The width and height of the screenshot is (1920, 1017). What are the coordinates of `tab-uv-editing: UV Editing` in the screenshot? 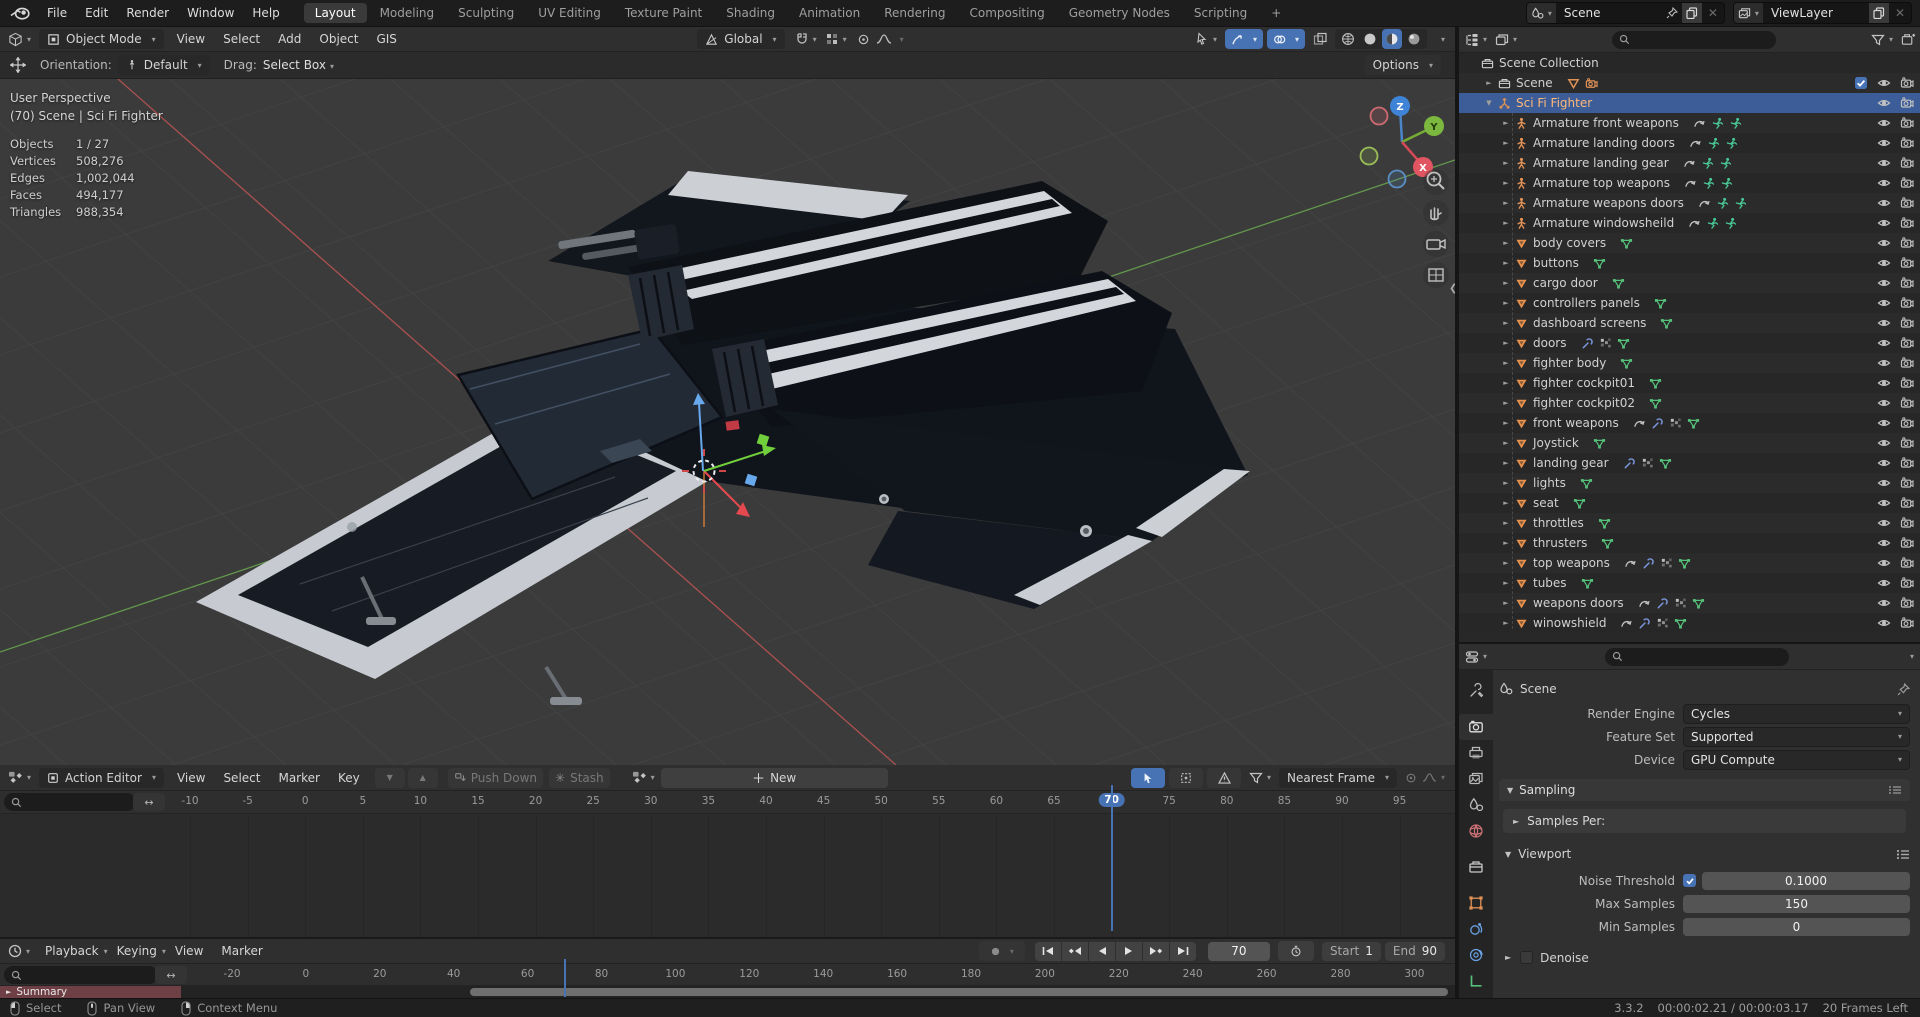 It's located at (569, 13).